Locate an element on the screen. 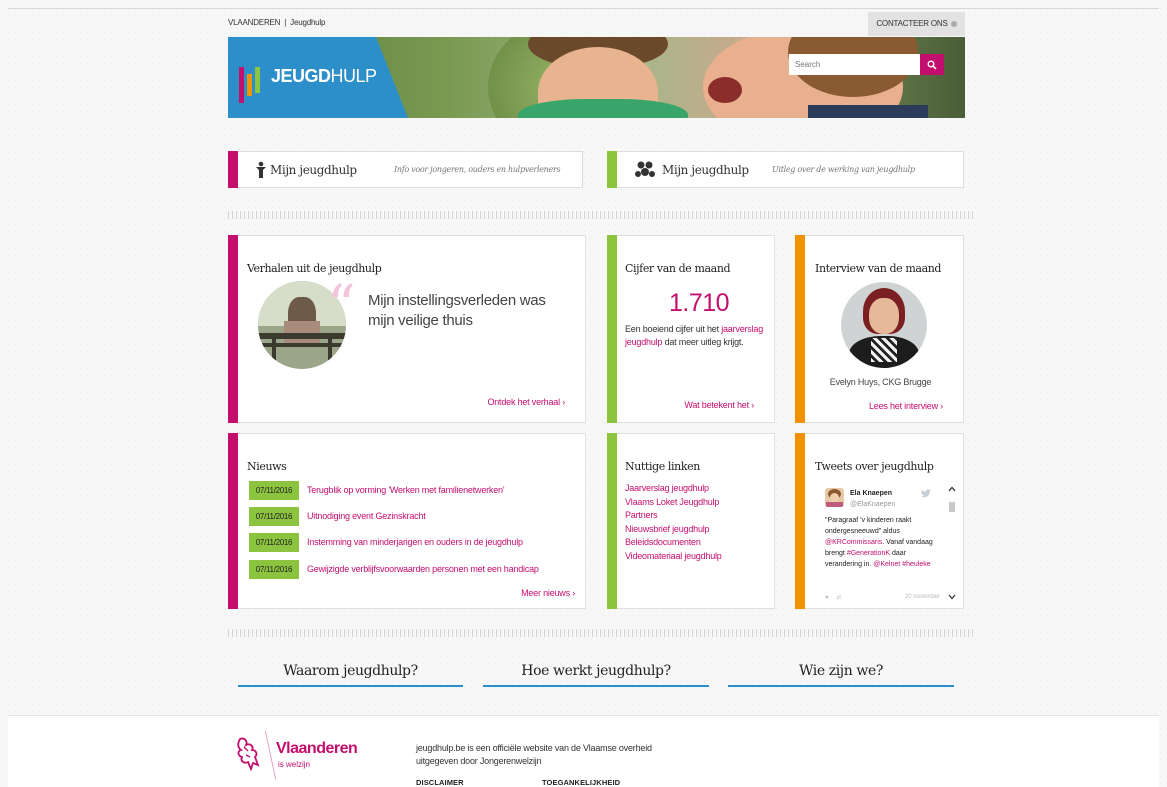 This screenshot has height=787, width=1167. vlaanderen-brand: Vlaanderen is located at coordinates (317, 749).